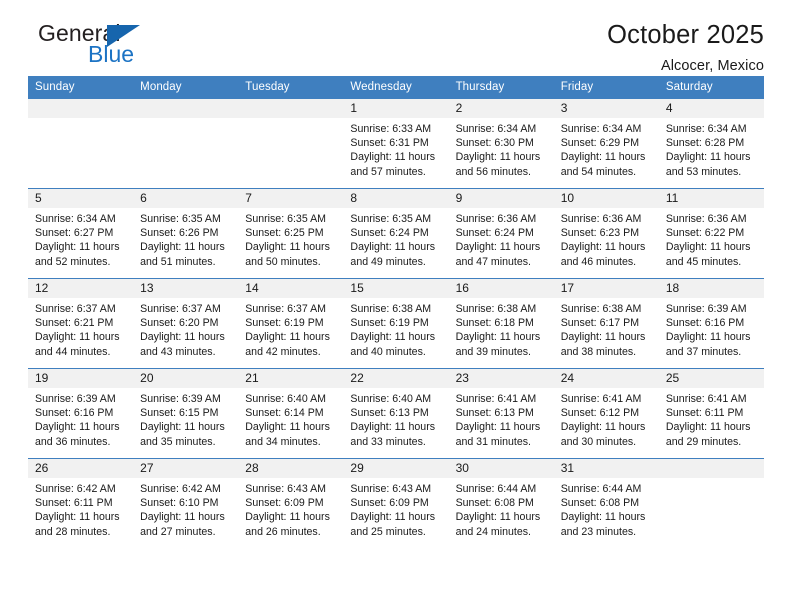 This screenshot has width=792, height=612. I want to click on day-sunset-text: Sunset: 6:09 PM, so click(284, 503).